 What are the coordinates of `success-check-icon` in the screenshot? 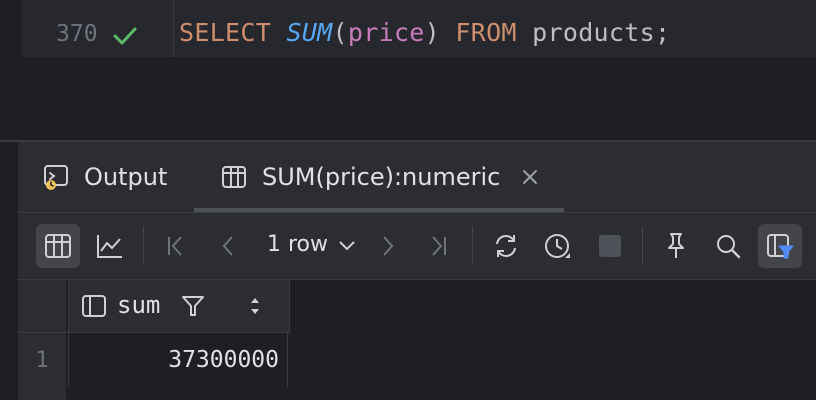 It's located at (125, 36).